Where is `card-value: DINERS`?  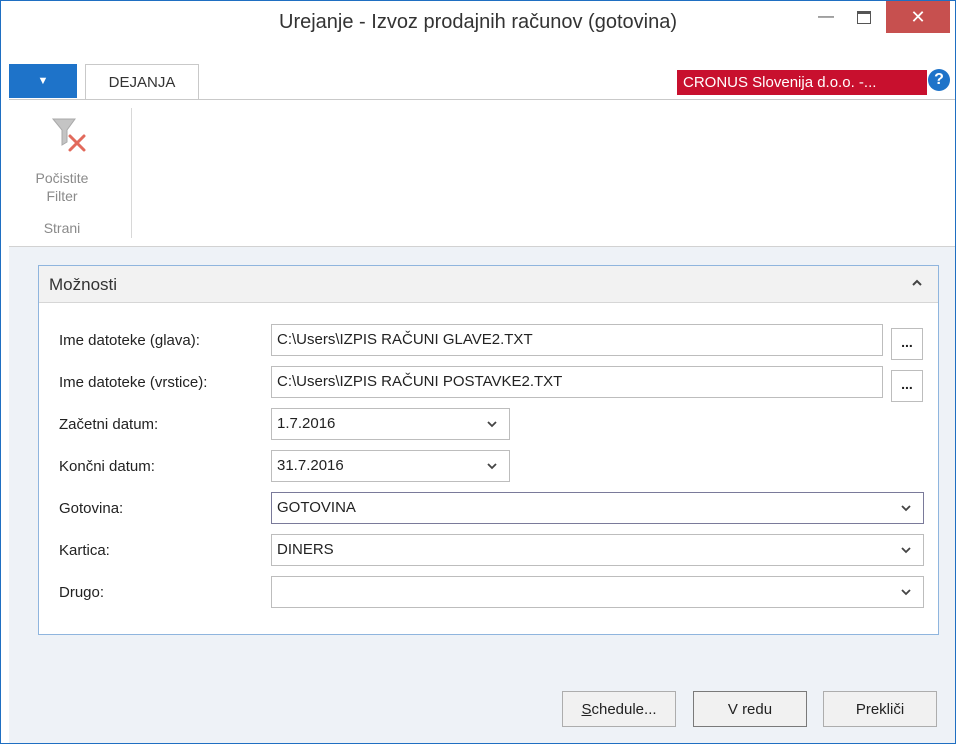 card-value: DINERS is located at coordinates (305, 549).